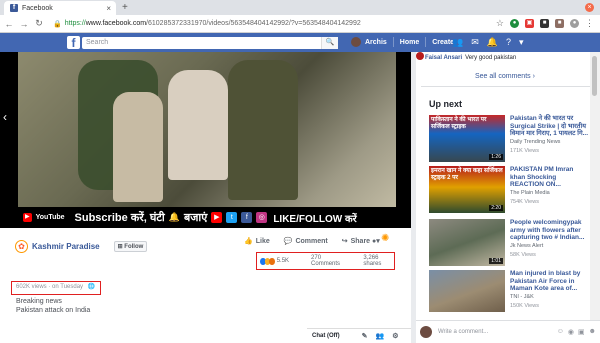  Describe the element at coordinates (529, 23) in the screenshot. I see `extension-red-icon: ▣` at that location.